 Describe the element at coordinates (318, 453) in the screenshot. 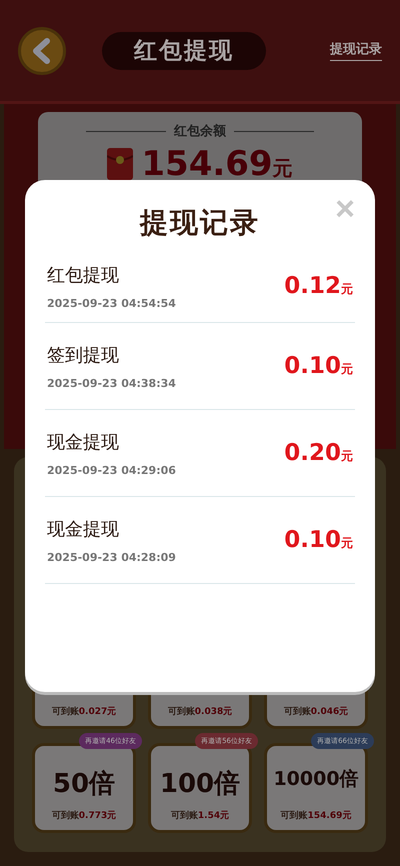

I see `record-amount: 0.20元` at that location.